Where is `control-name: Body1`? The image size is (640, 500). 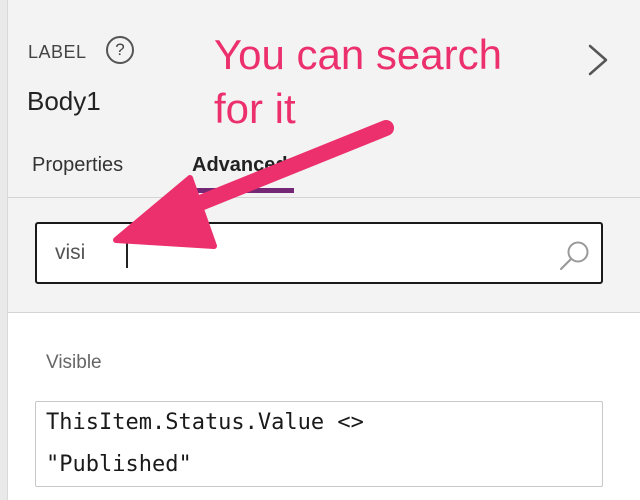 control-name: Body1 is located at coordinates (64, 101).